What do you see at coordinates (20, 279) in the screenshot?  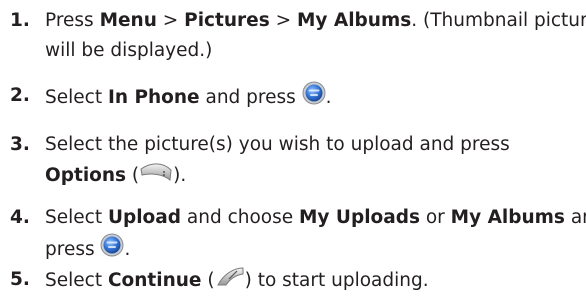 I see `step-number: 5.` at bounding box center [20, 279].